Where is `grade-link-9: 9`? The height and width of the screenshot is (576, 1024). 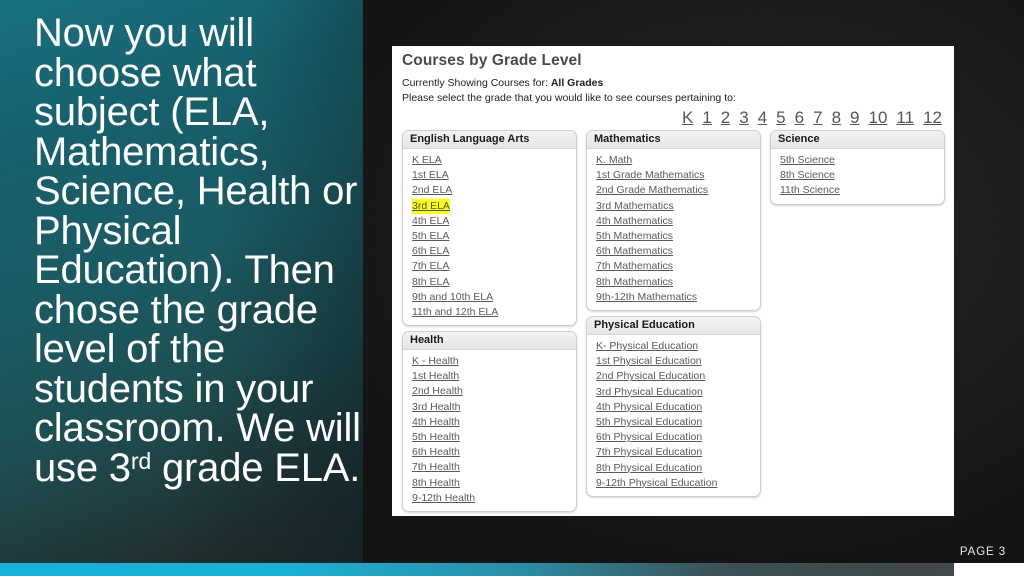 grade-link-9: 9 is located at coordinates (854, 117).